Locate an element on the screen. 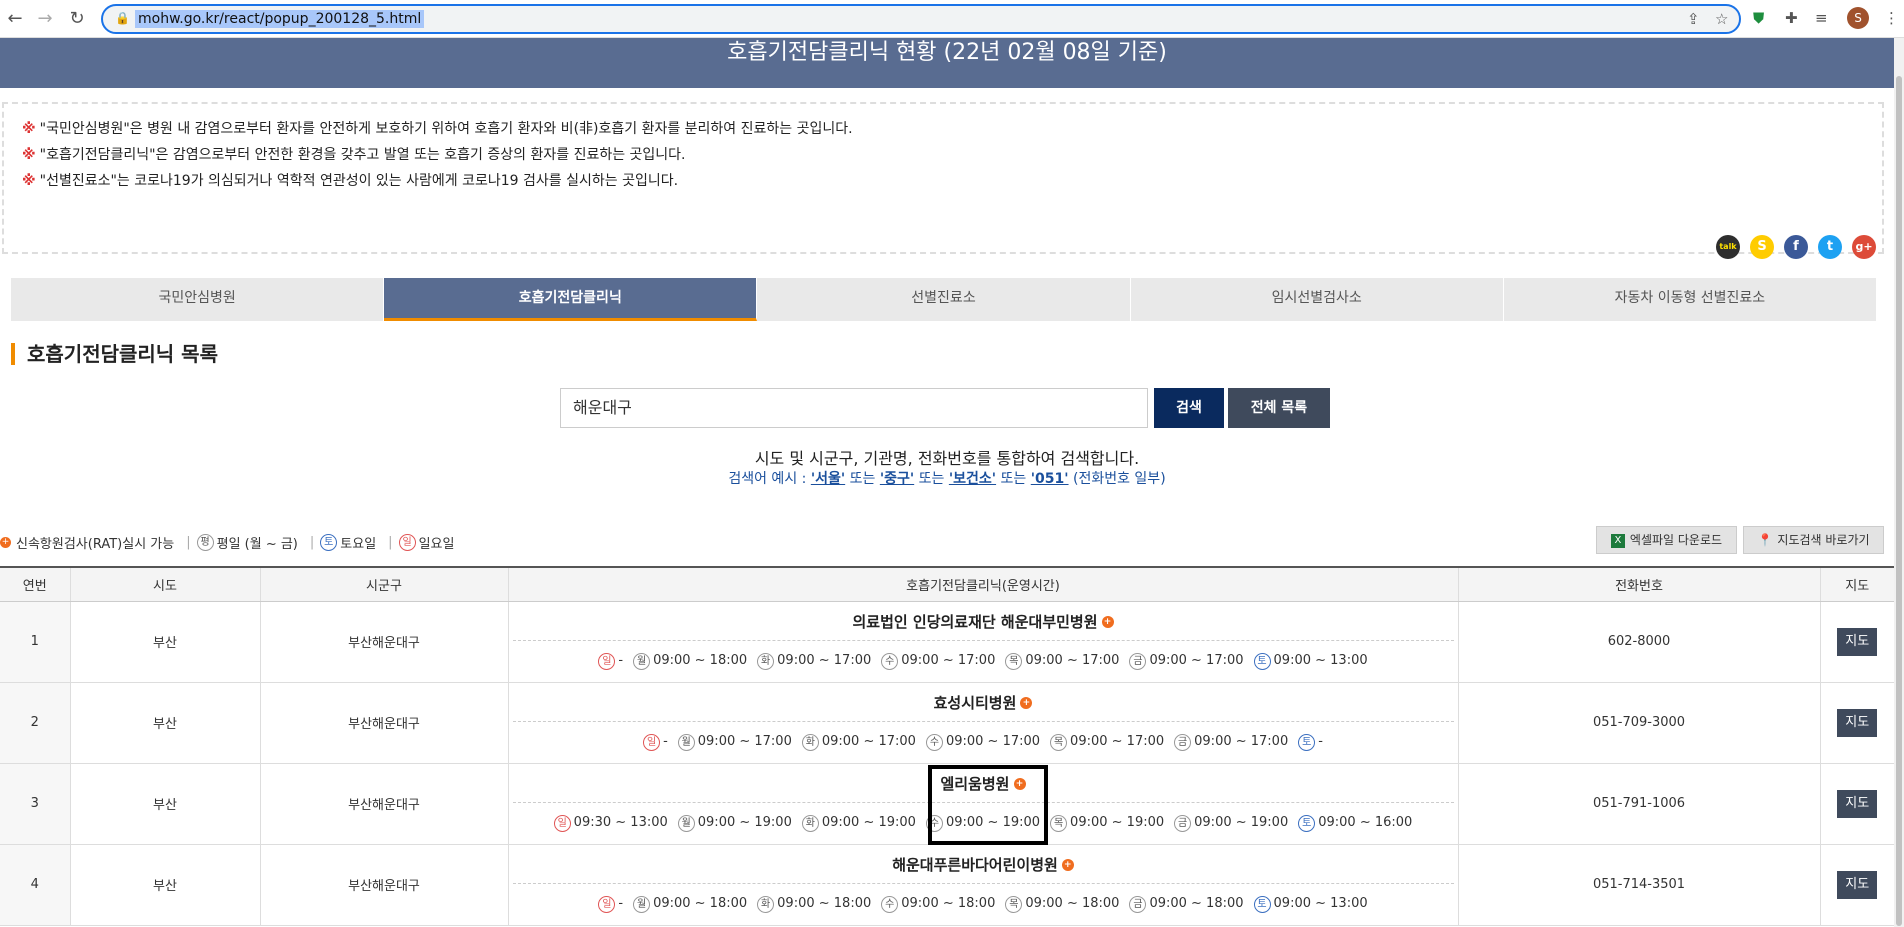  facebook-share-icon: f is located at coordinates (1796, 247).